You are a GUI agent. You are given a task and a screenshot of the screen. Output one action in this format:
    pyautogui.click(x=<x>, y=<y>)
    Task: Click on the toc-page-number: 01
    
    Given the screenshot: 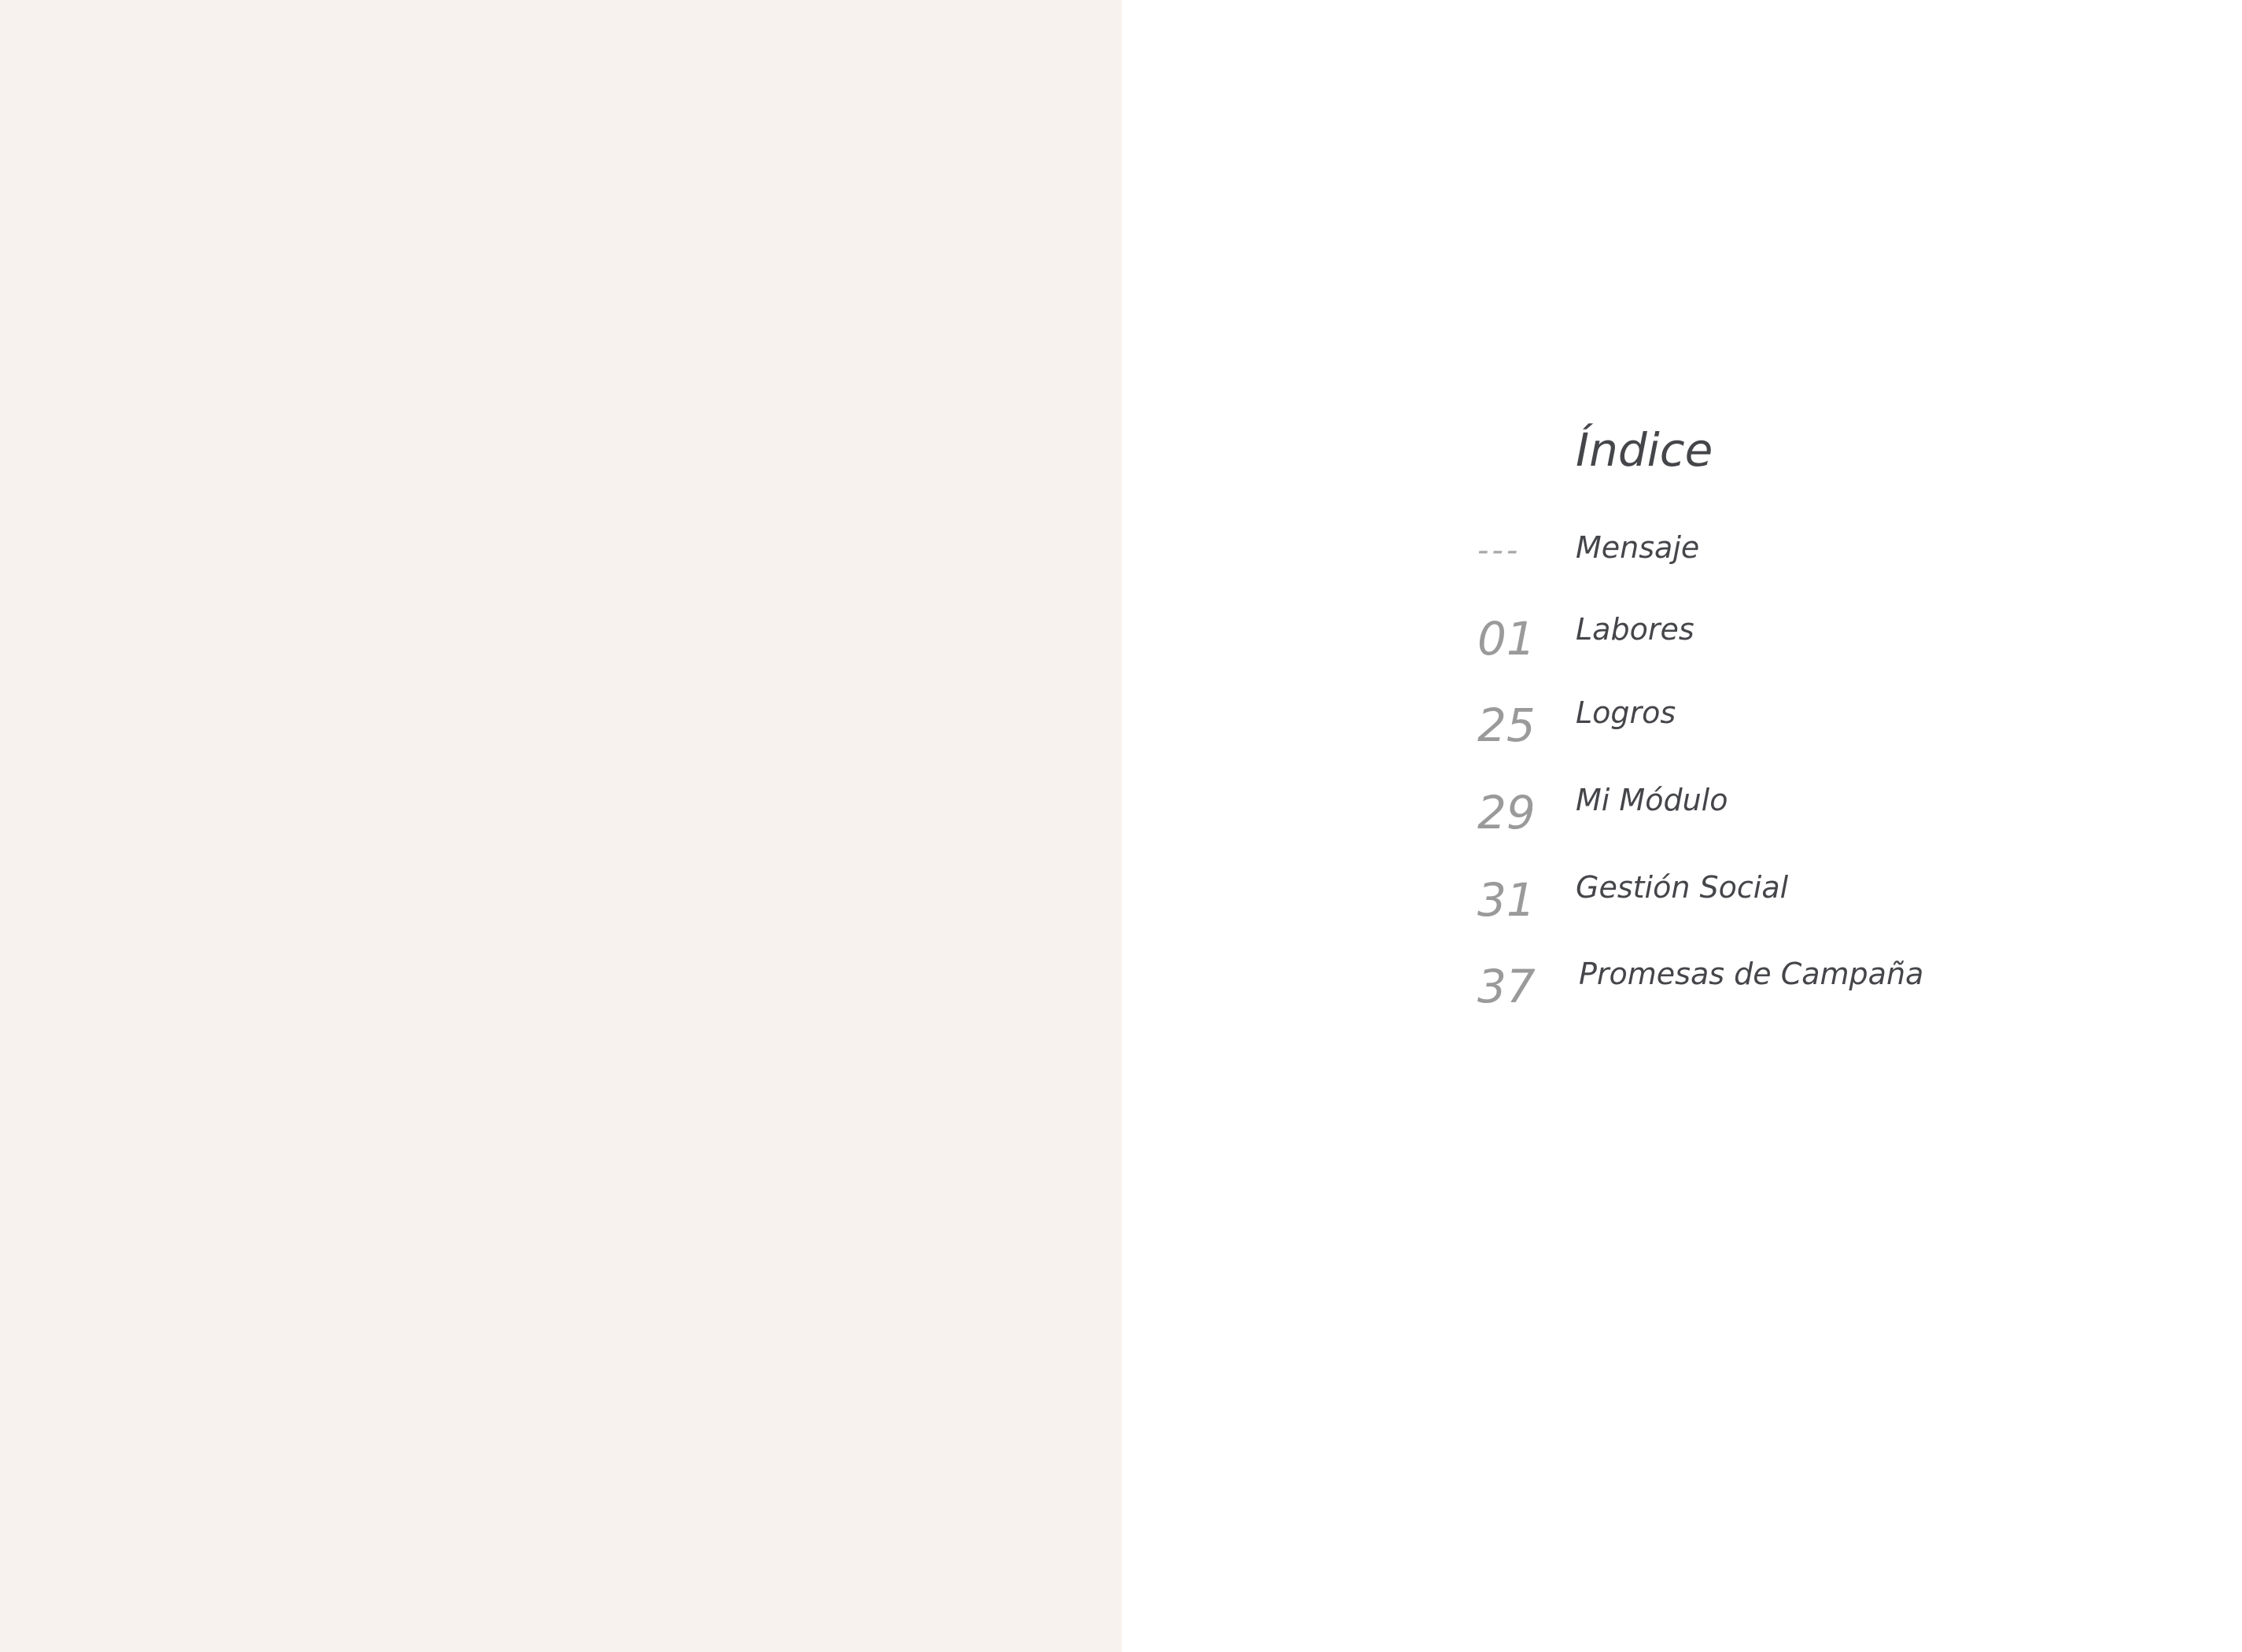 What is the action you would take?
    pyautogui.click(x=1506, y=639)
    